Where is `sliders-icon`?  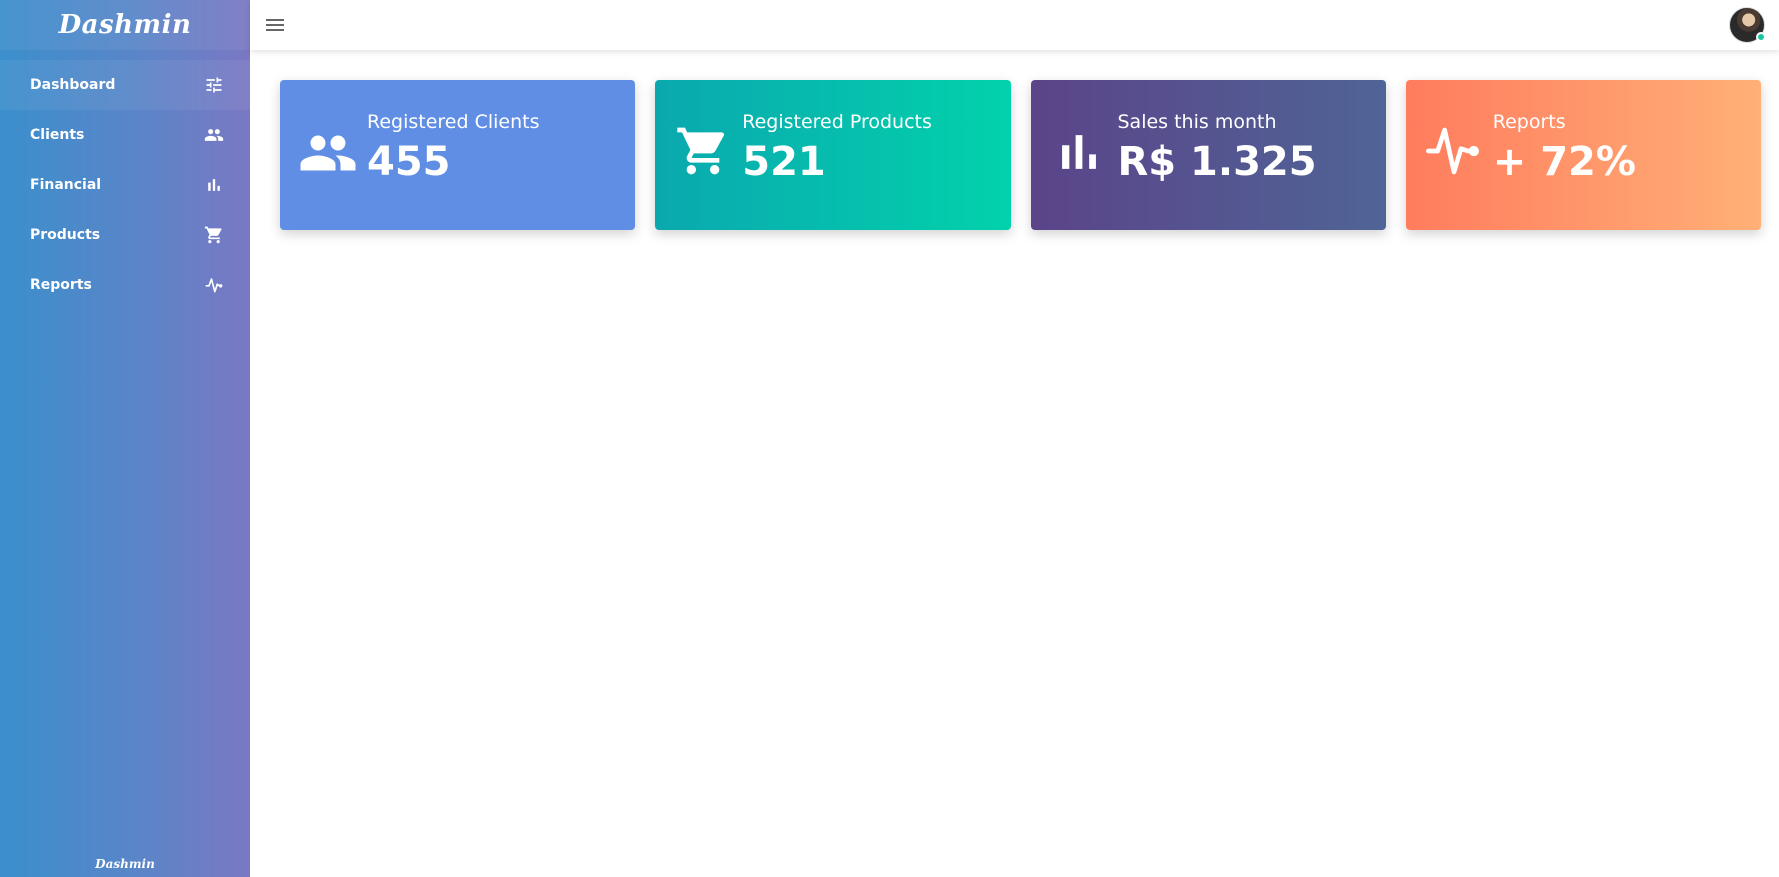
sliders-icon is located at coordinates (214, 85).